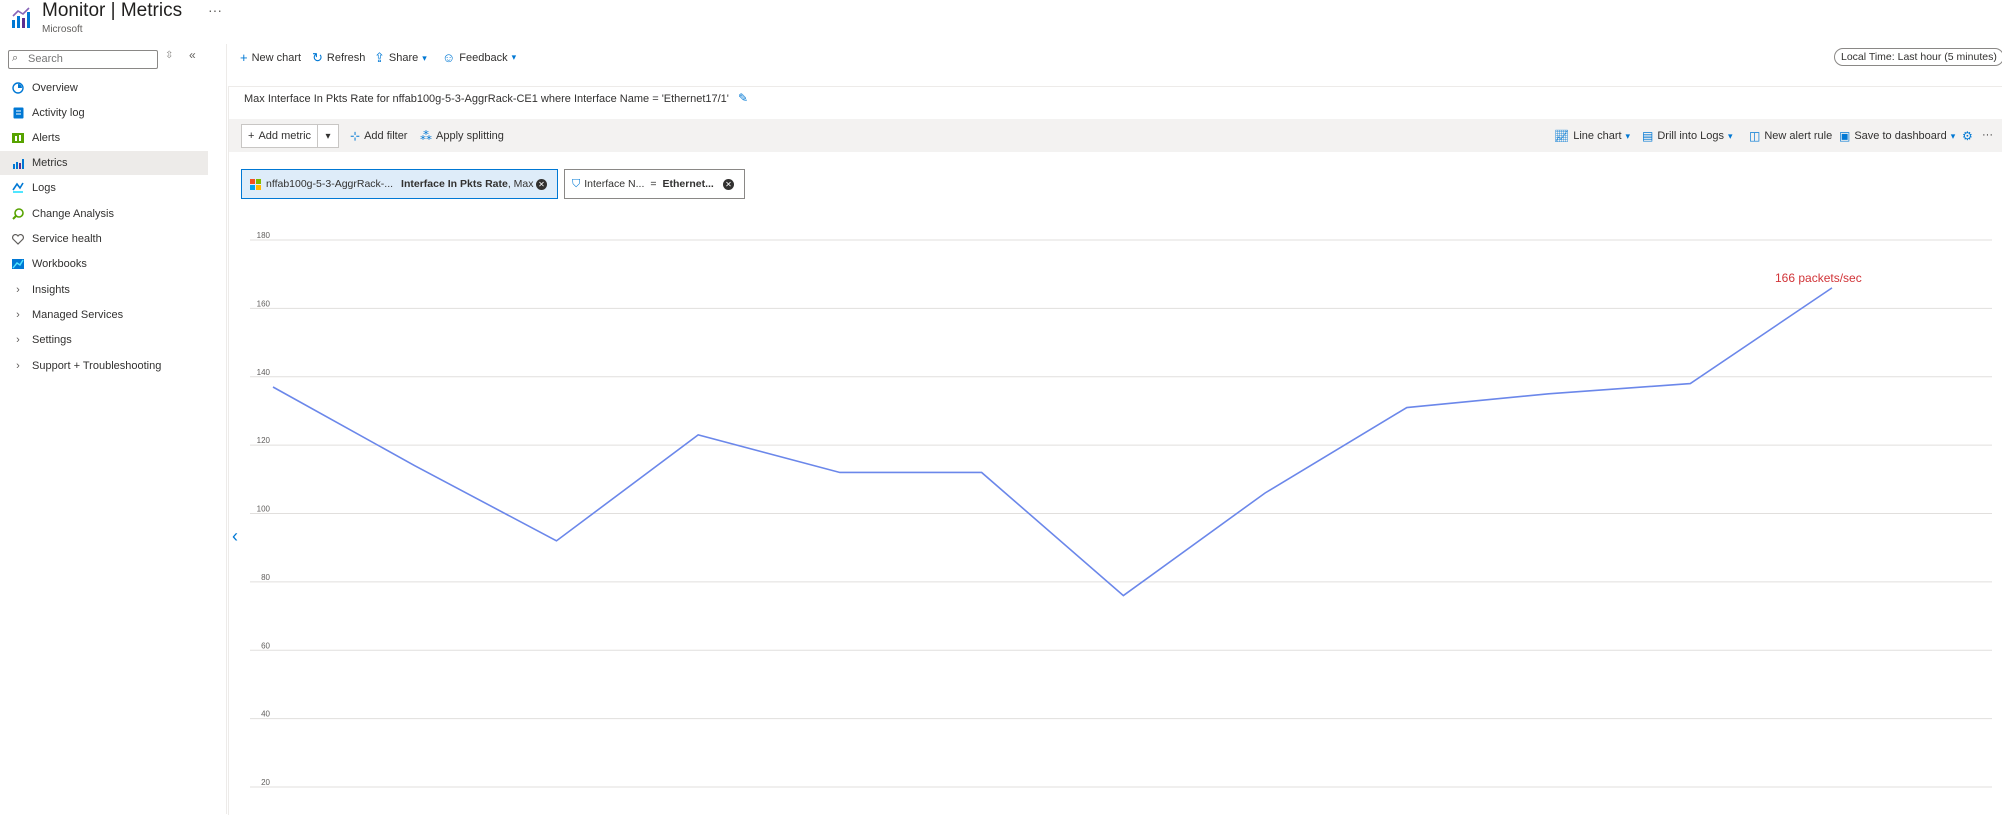 The width and height of the screenshot is (2002, 815). What do you see at coordinates (264, 303) in the screenshot?
I see `y-tick-label: 160` at bounding box center [264, 303].